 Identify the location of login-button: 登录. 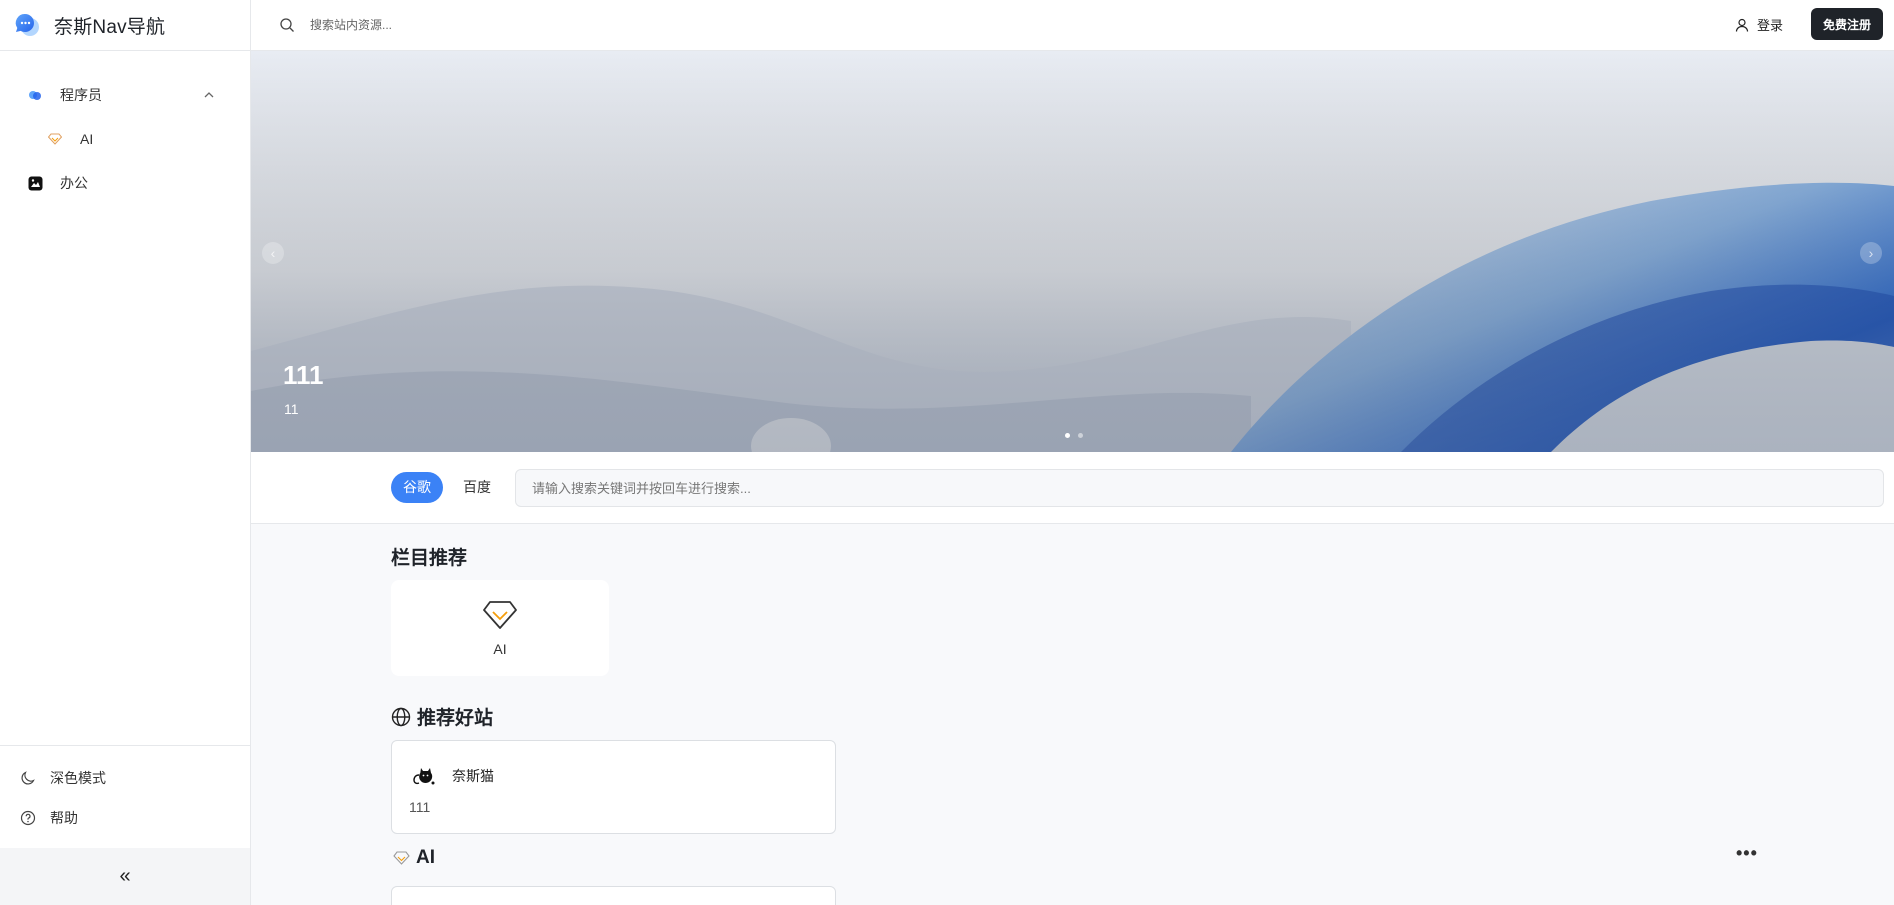
(1759, 24).